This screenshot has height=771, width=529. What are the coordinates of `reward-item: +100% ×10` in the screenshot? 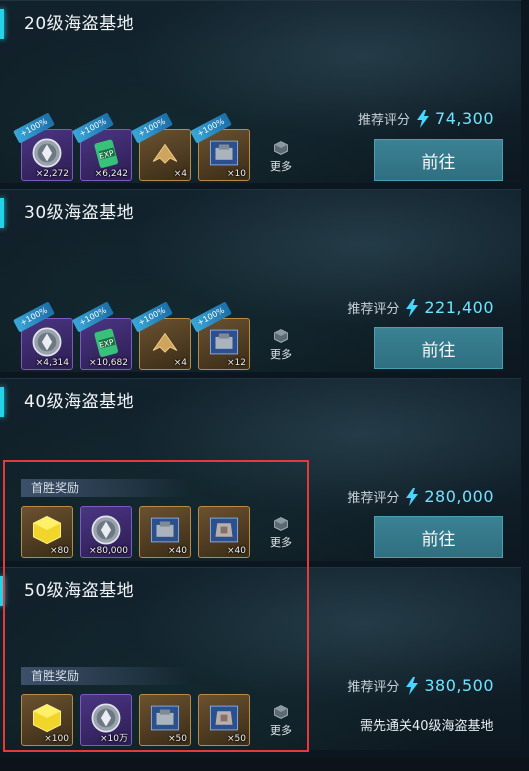 It's located at (220, 146).